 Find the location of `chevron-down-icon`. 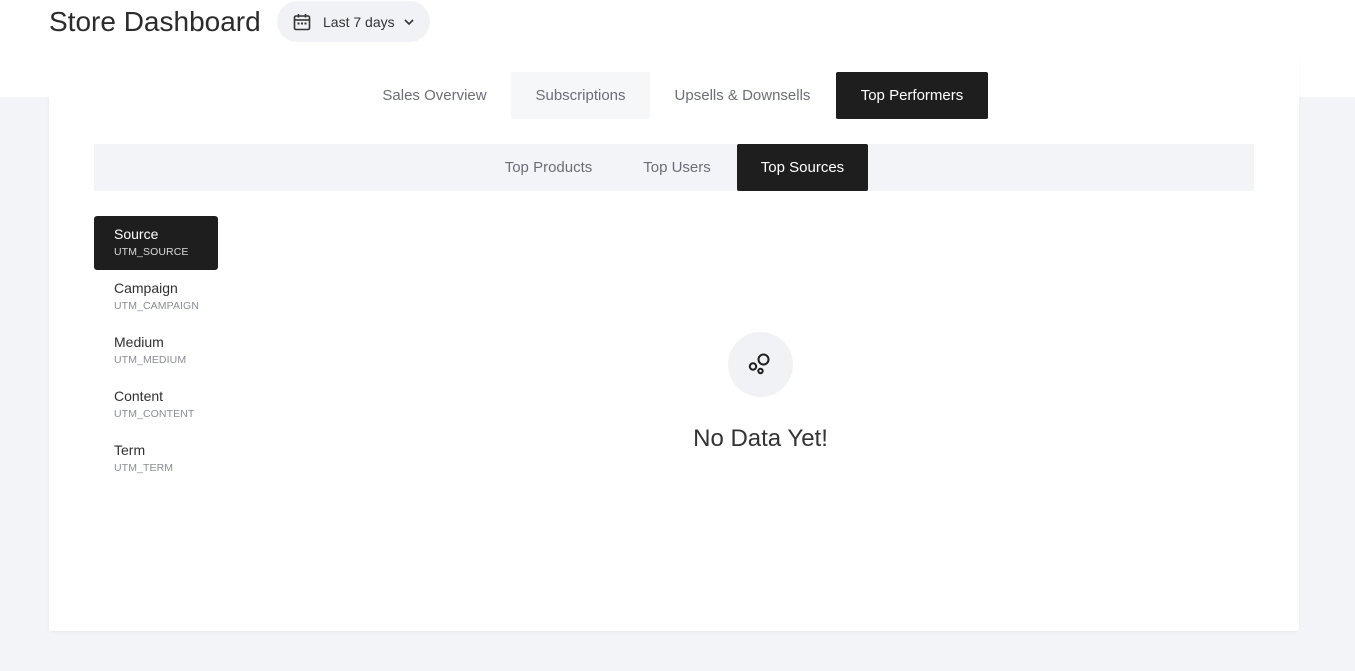

chevron-down-icon is located at coordinates (409, 22).